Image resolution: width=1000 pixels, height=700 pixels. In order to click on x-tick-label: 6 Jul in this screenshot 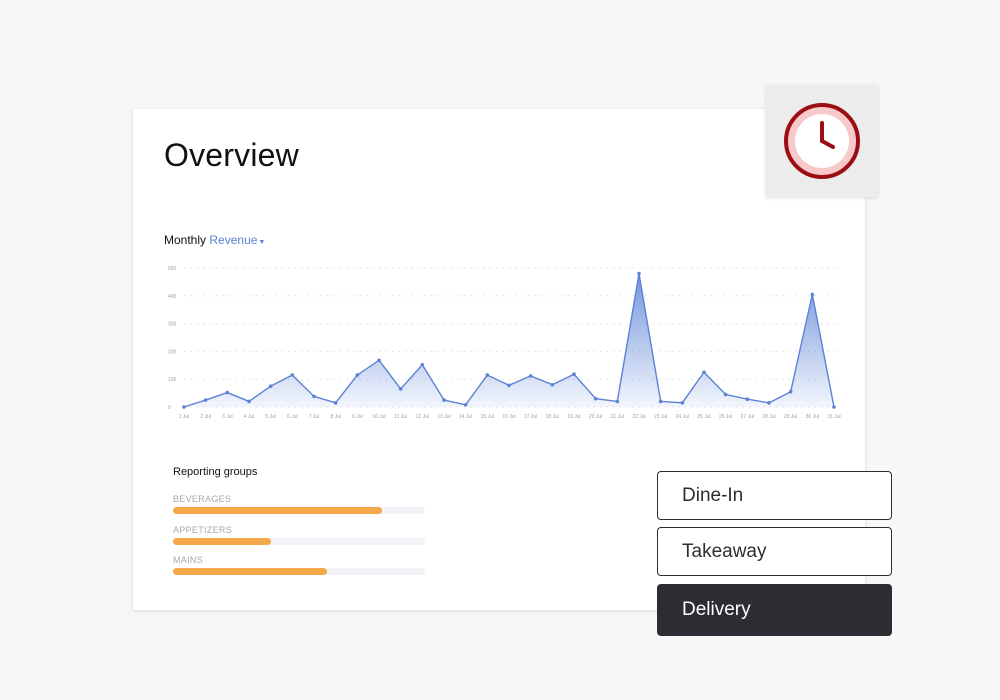, I will do `click(292, 417)`.